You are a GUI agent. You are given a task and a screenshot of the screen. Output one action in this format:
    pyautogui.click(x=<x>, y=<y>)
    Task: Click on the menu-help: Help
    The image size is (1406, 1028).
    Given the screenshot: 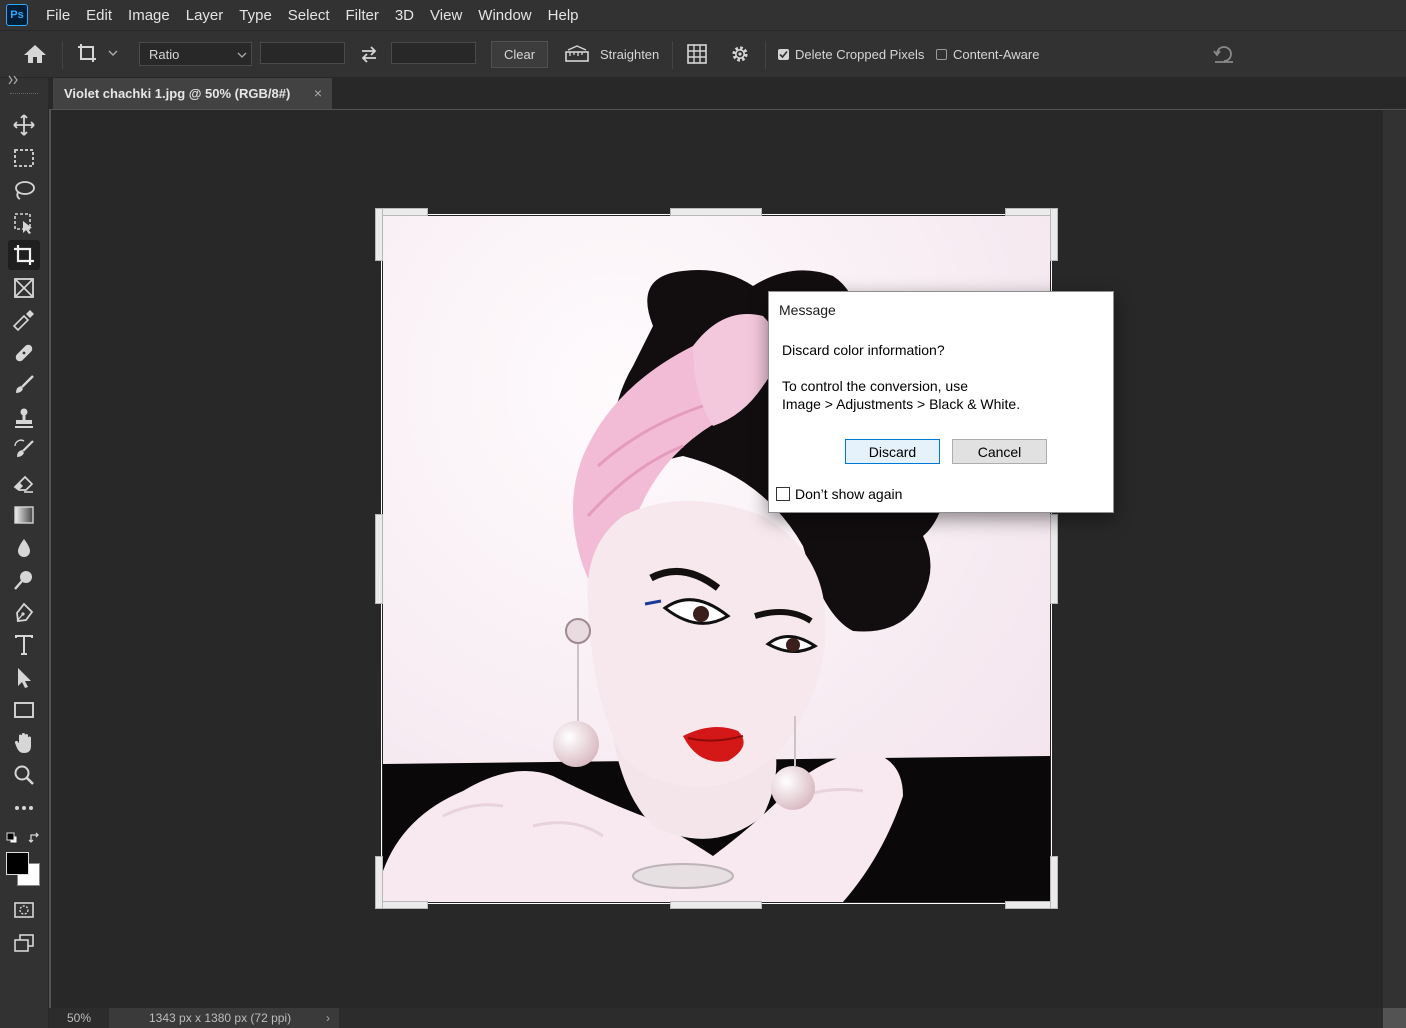 What is the action you would take?
    pyautogui.click(x=563, y=15)
    